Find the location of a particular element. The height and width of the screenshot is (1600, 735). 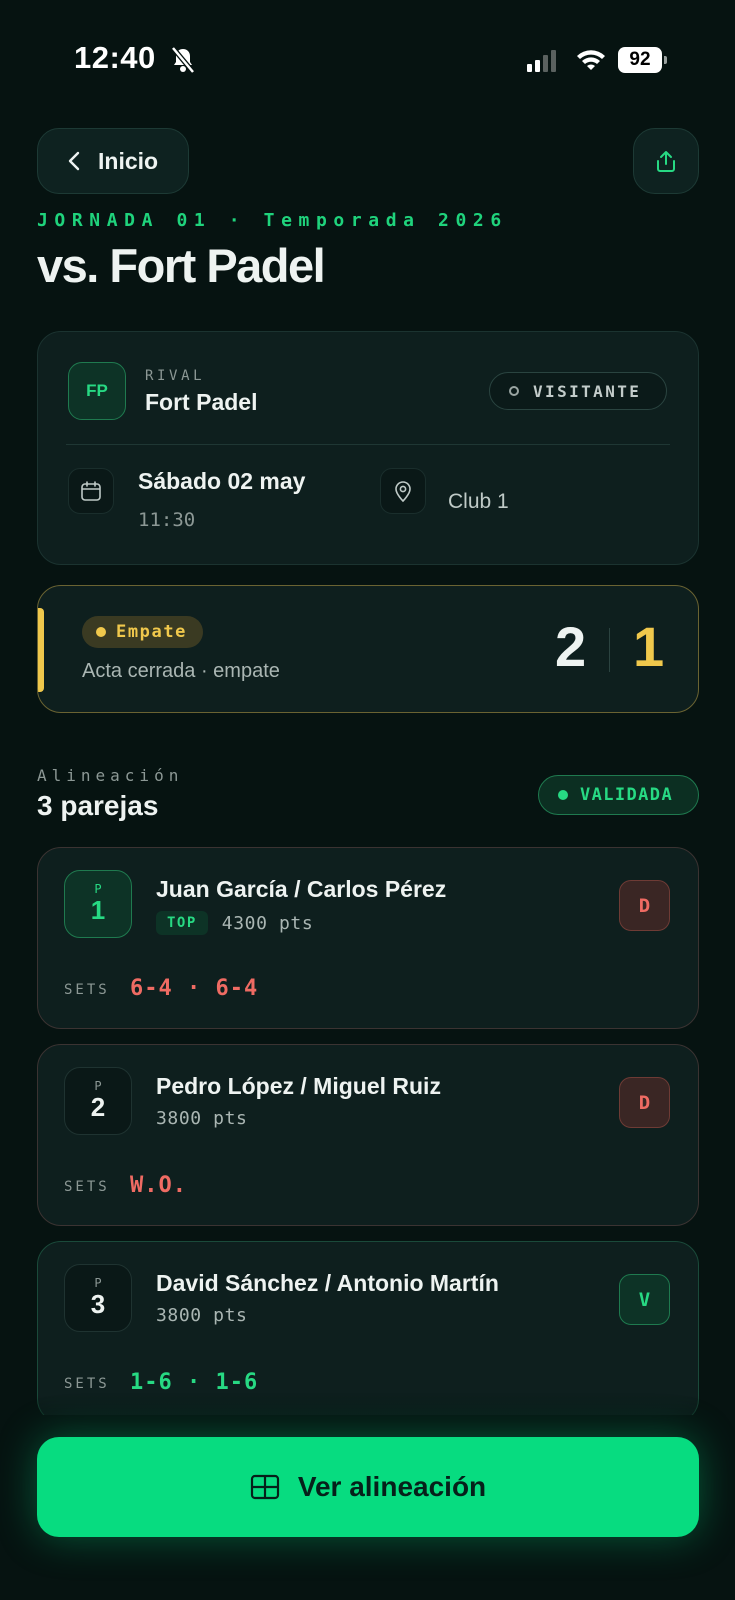

match-venue: Club 1 is located at coordinates (478, 501).